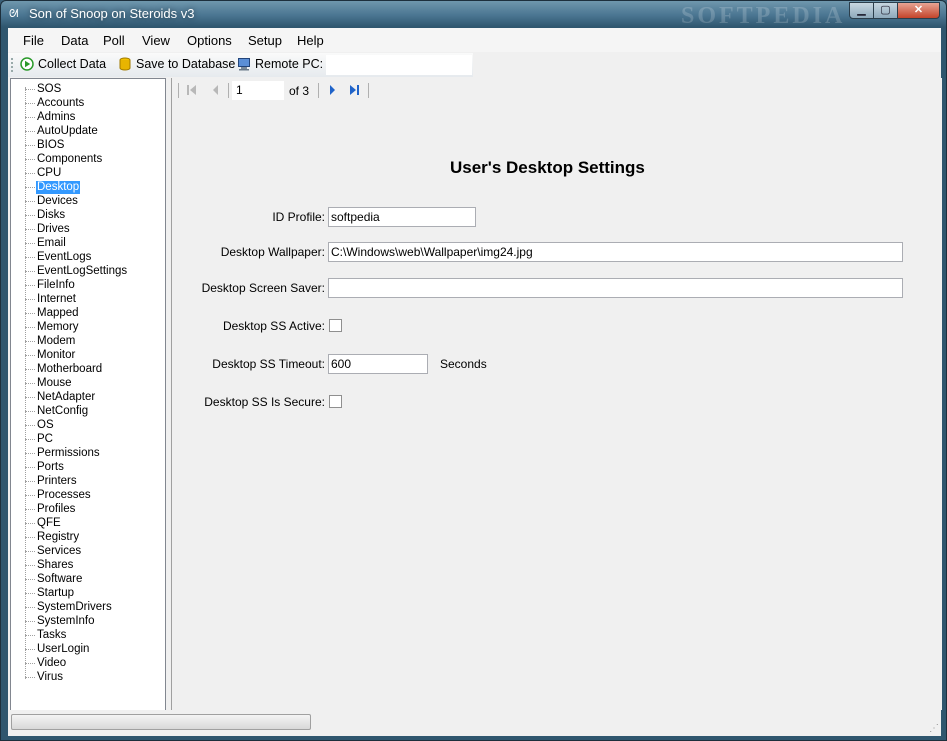  Describe the element at coordinates (45, 424) in the screenshot. I see `tree-item-label: OS` at that location.